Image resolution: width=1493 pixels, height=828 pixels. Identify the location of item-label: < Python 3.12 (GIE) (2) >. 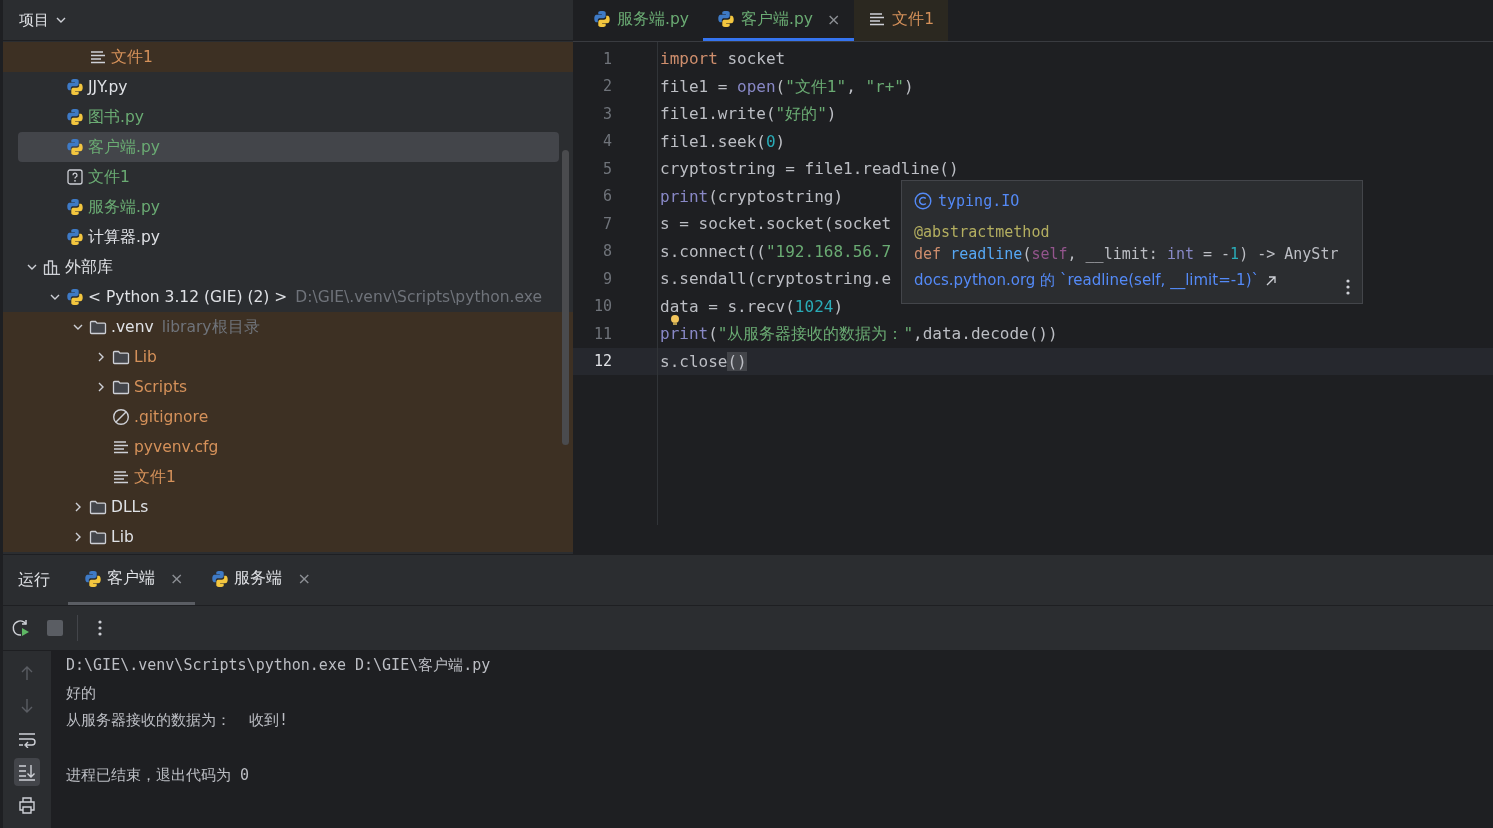
(188, 297).